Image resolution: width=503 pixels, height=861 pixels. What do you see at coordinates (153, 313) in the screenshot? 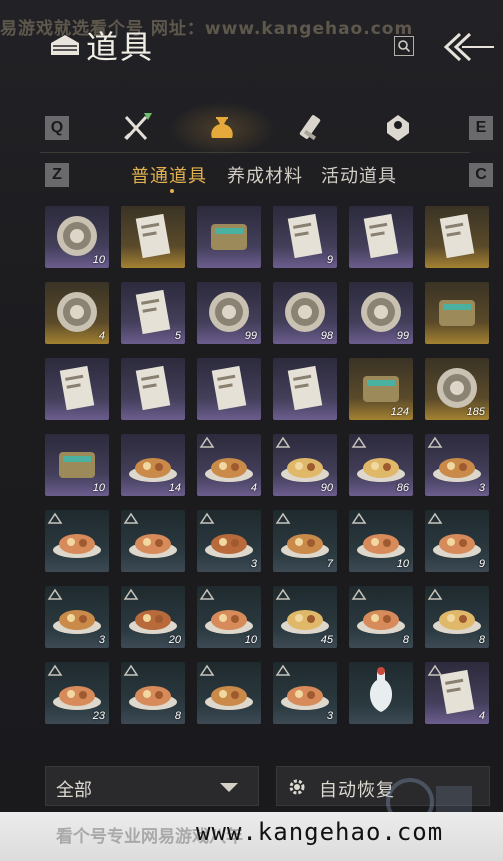
I see `inventory-slot: 5` at bounding box center [153, 313].